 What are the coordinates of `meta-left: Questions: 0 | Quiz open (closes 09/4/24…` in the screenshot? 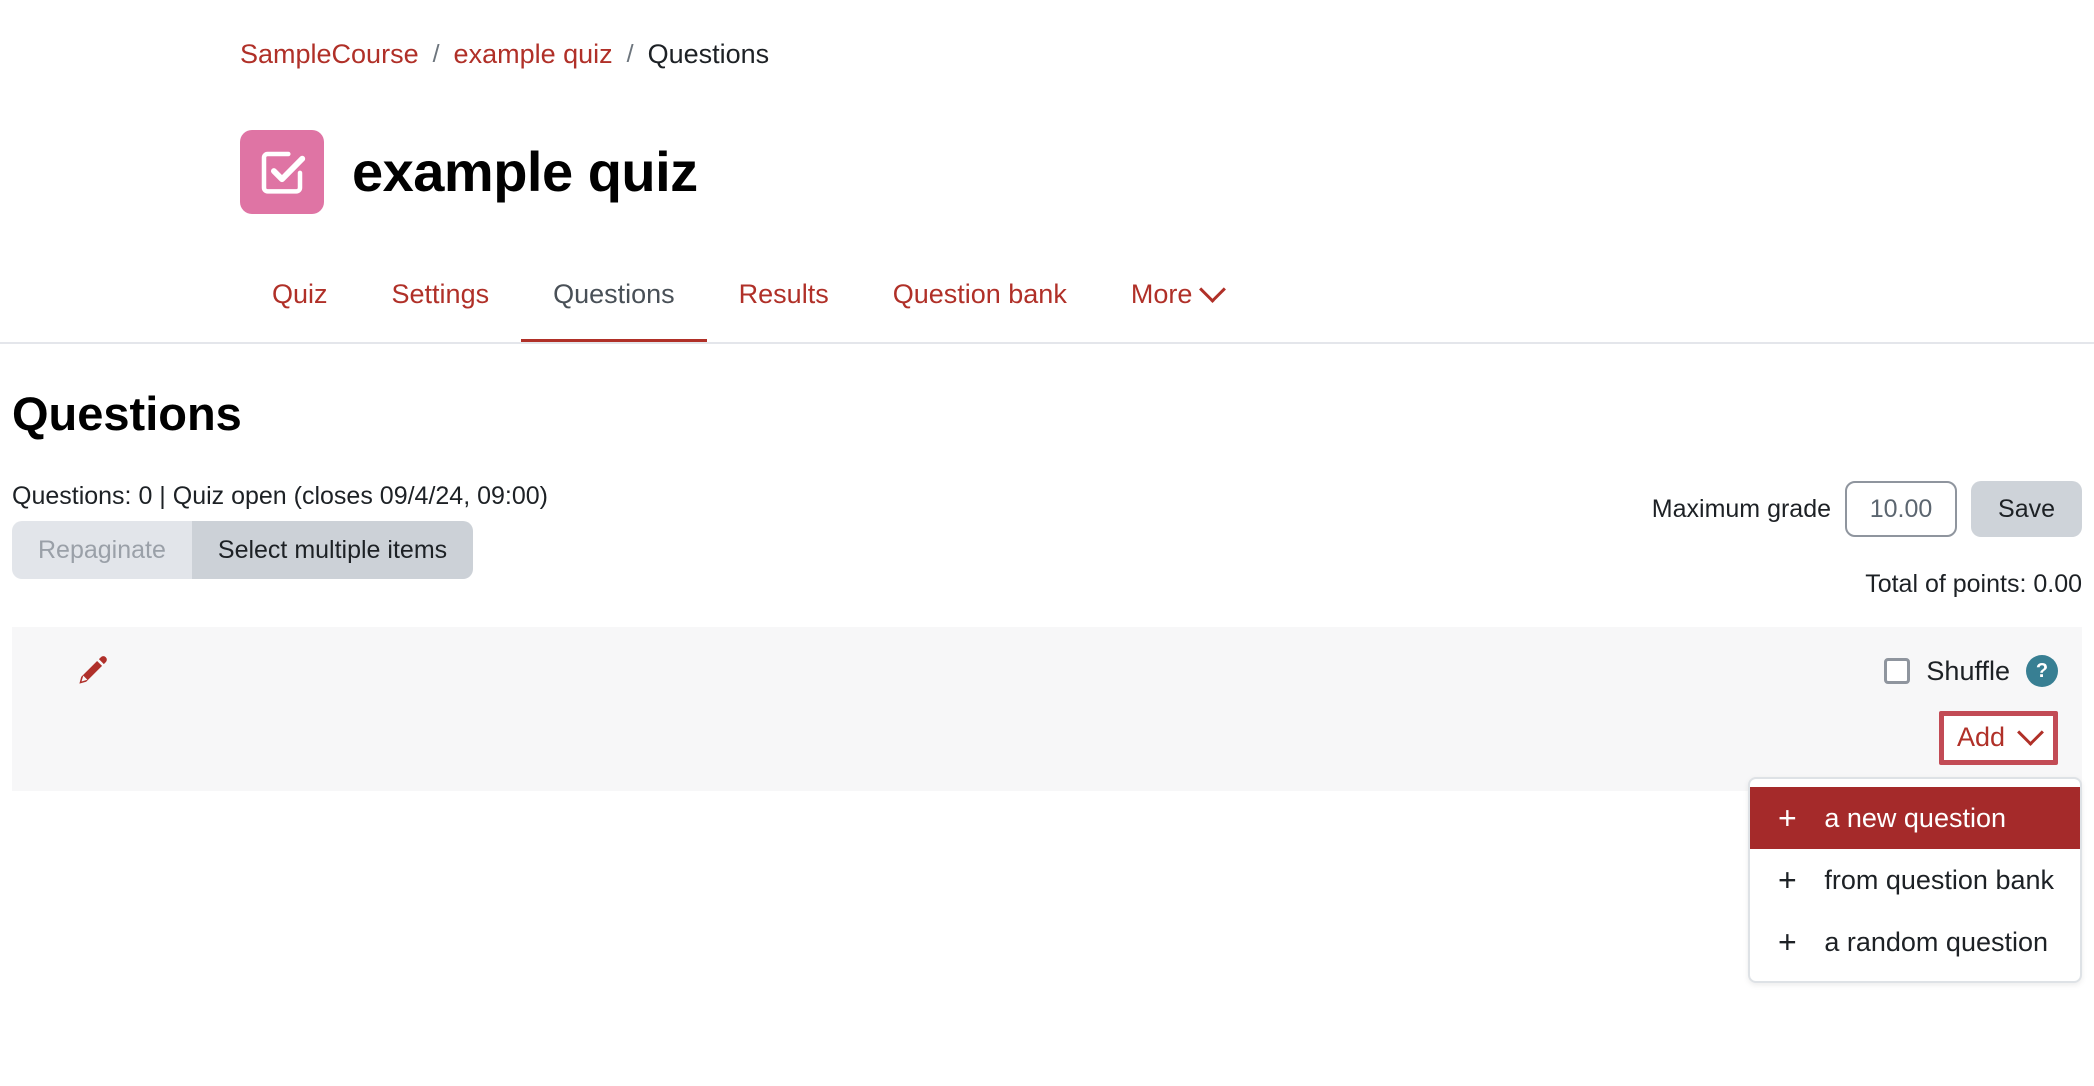 It's located at (280, 530).